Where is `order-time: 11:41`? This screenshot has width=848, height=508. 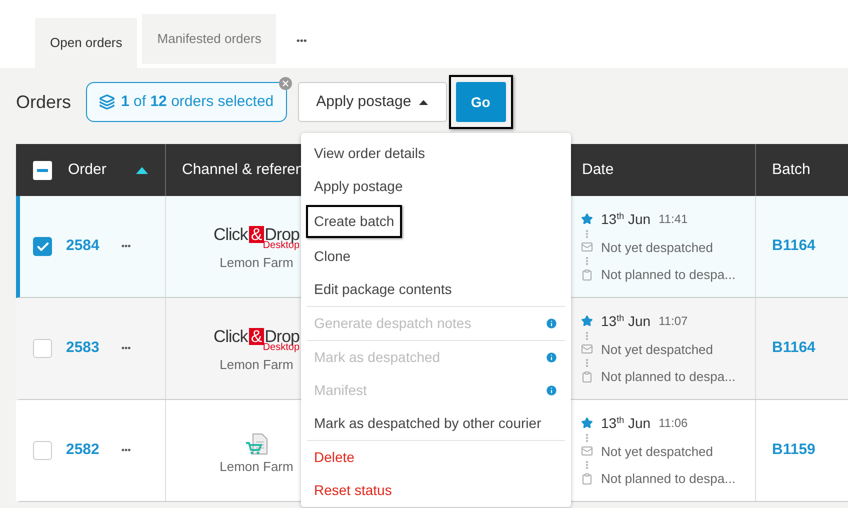 order-time: 11:41 is located at coordinates (673, 219).